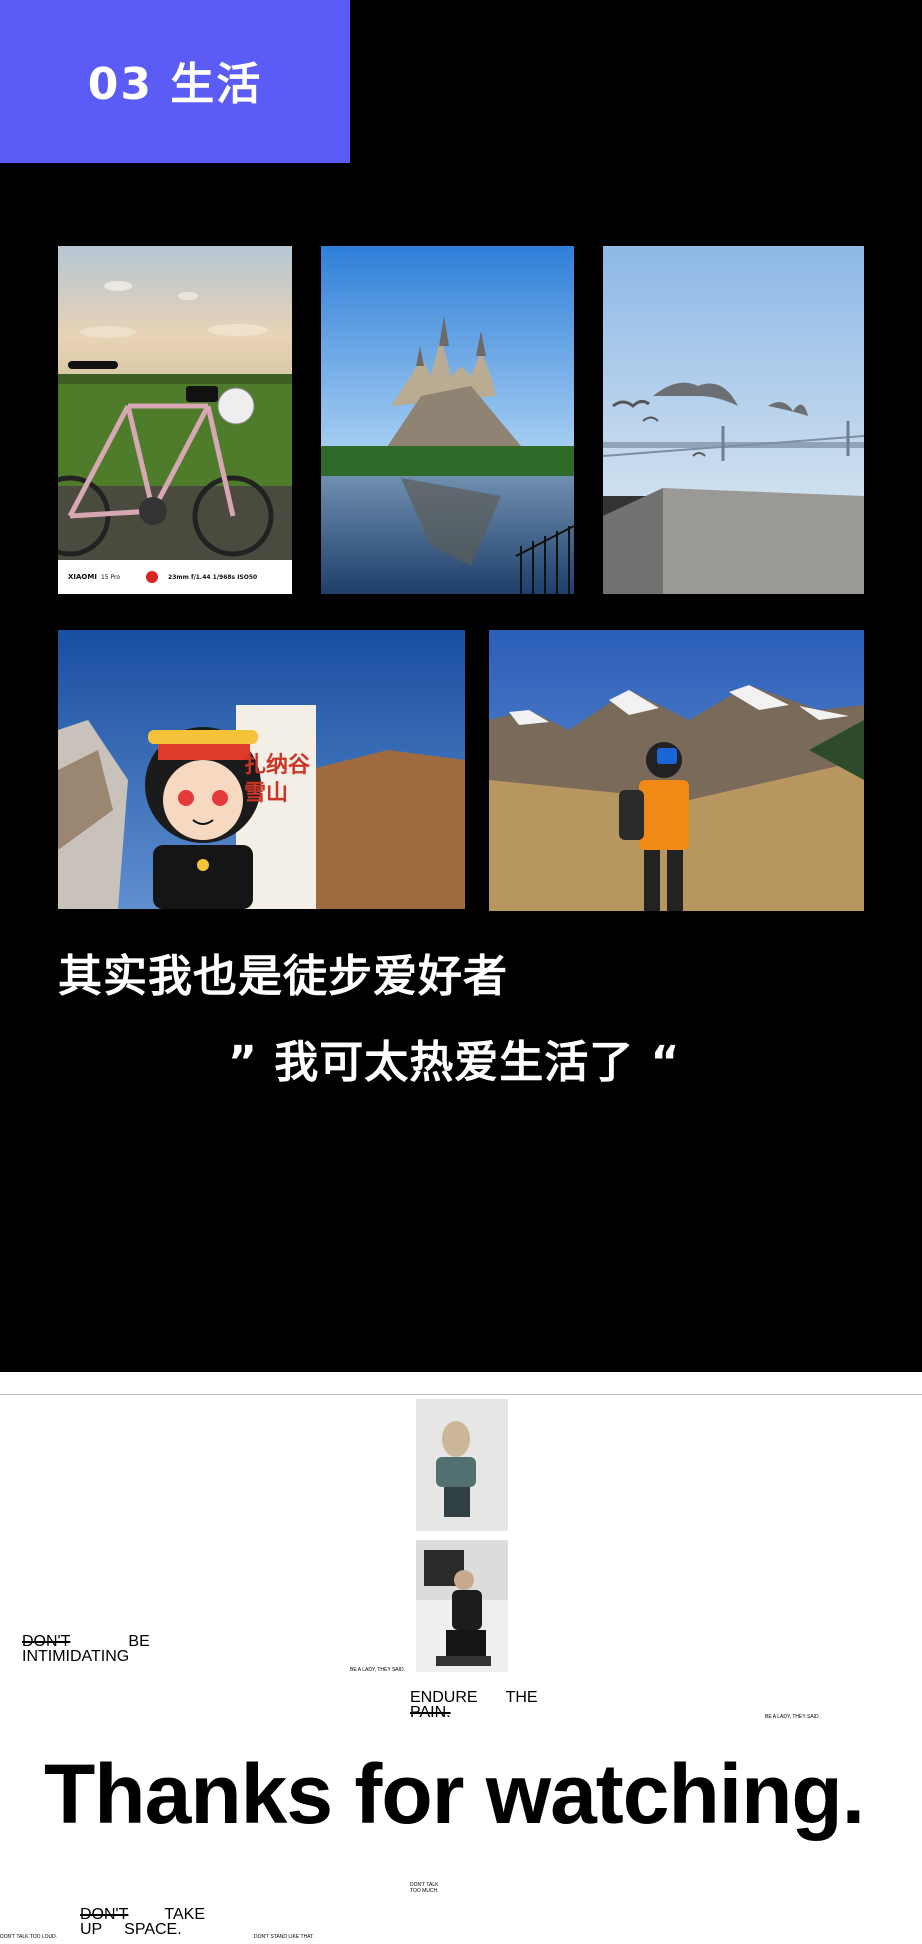 This screenshot has width=922, height=1944. I want to click on slogan-dont-be: DON'T BE INTIMIDATING, so click(86, 1649).